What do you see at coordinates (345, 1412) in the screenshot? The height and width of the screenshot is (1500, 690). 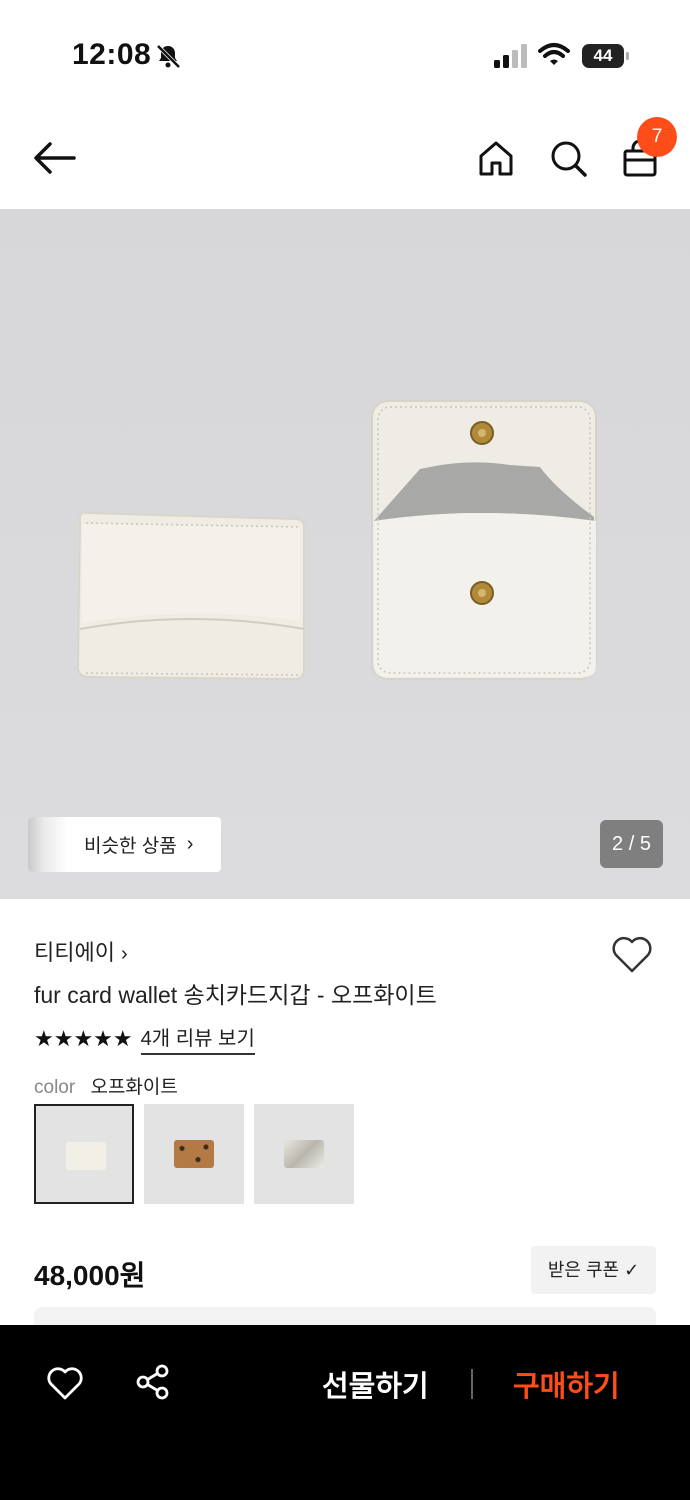 I see `bottom-action-bar: 선물하기 구매하기` at bounding box center [345, 1412].